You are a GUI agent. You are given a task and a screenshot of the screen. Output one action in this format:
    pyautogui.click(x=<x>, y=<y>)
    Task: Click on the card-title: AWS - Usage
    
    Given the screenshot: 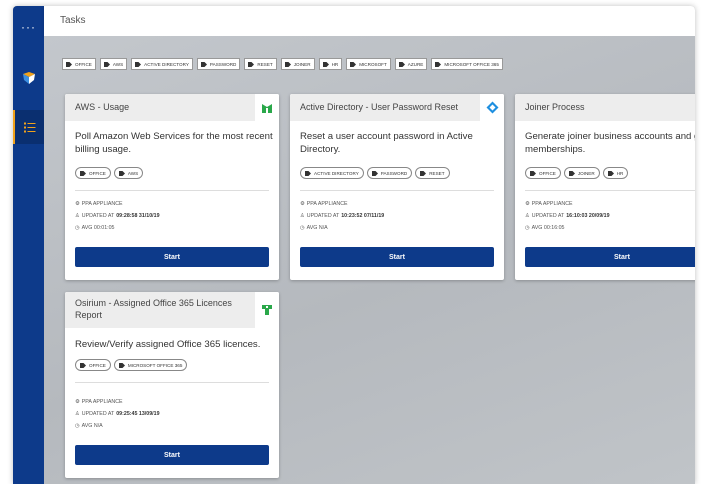 What is the action you would take?
    pyautogui.click(x=102, y=107)
    